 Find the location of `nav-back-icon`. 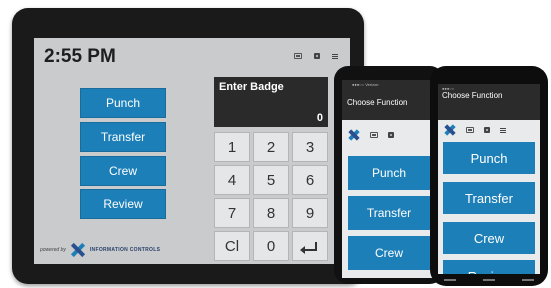

nav-back-icon is located at coordinates (449, 280).